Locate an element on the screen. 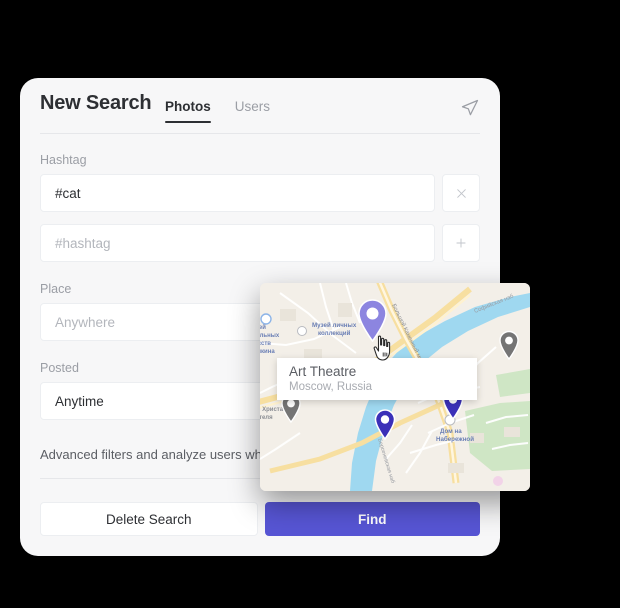 This screenshot has height=608, width=620. send-icon is located at coordinates (470, 108).